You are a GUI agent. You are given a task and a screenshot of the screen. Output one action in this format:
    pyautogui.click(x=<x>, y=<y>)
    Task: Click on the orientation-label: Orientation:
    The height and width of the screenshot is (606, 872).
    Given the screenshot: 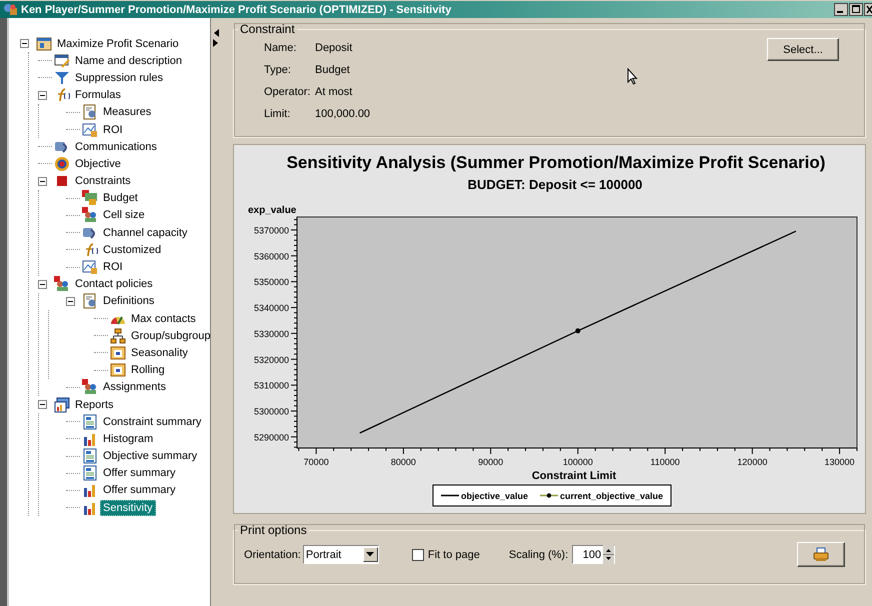 What is the action you would take?
    pyautogui.click(x=272, y=554)
    